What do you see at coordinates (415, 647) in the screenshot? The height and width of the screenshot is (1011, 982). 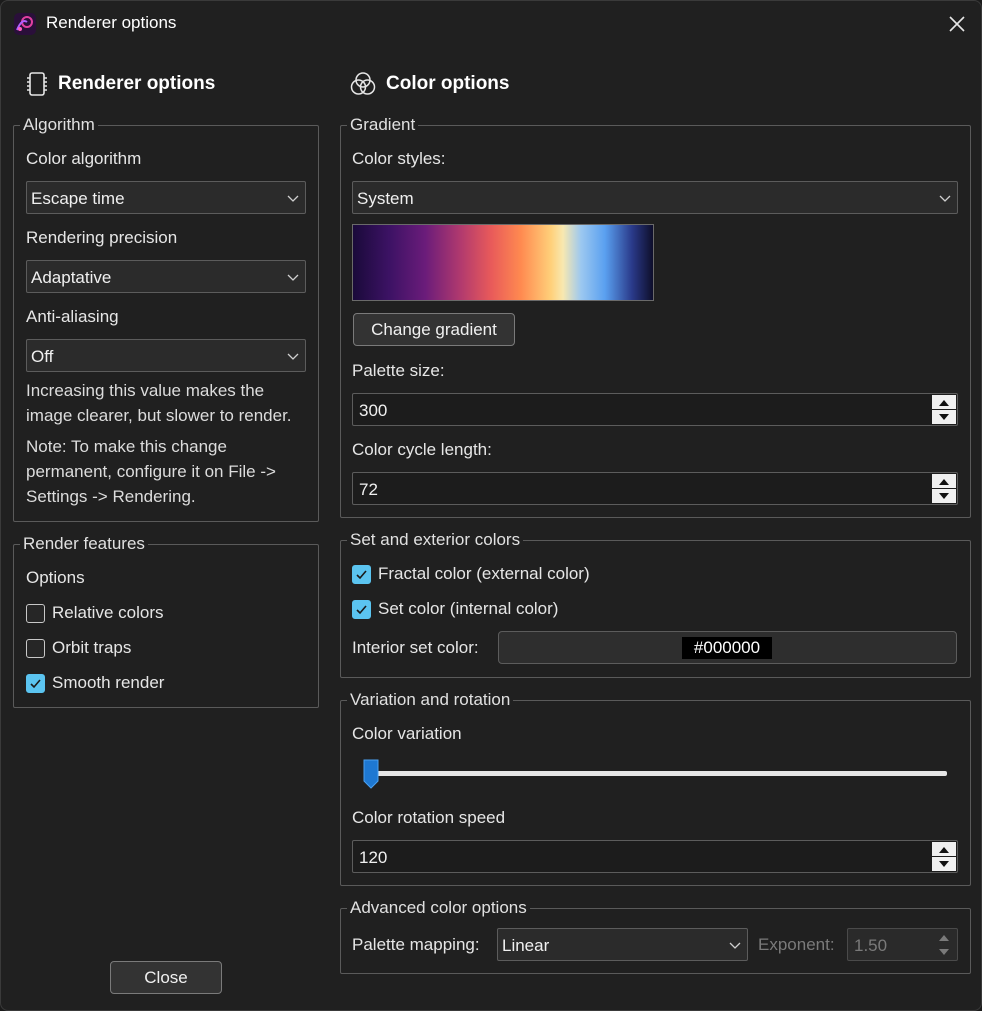 I see `interior-set-color-label: Interior set color:` at bounding box center [415, 647].